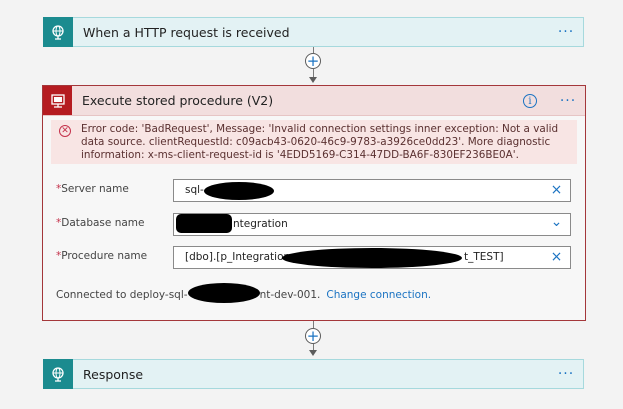 This screenshot has height=409, width=623. Describe the element at coordinates (186, 32) in the screenshot. I see `trigger-title: When a HTTP request is received` at that location.